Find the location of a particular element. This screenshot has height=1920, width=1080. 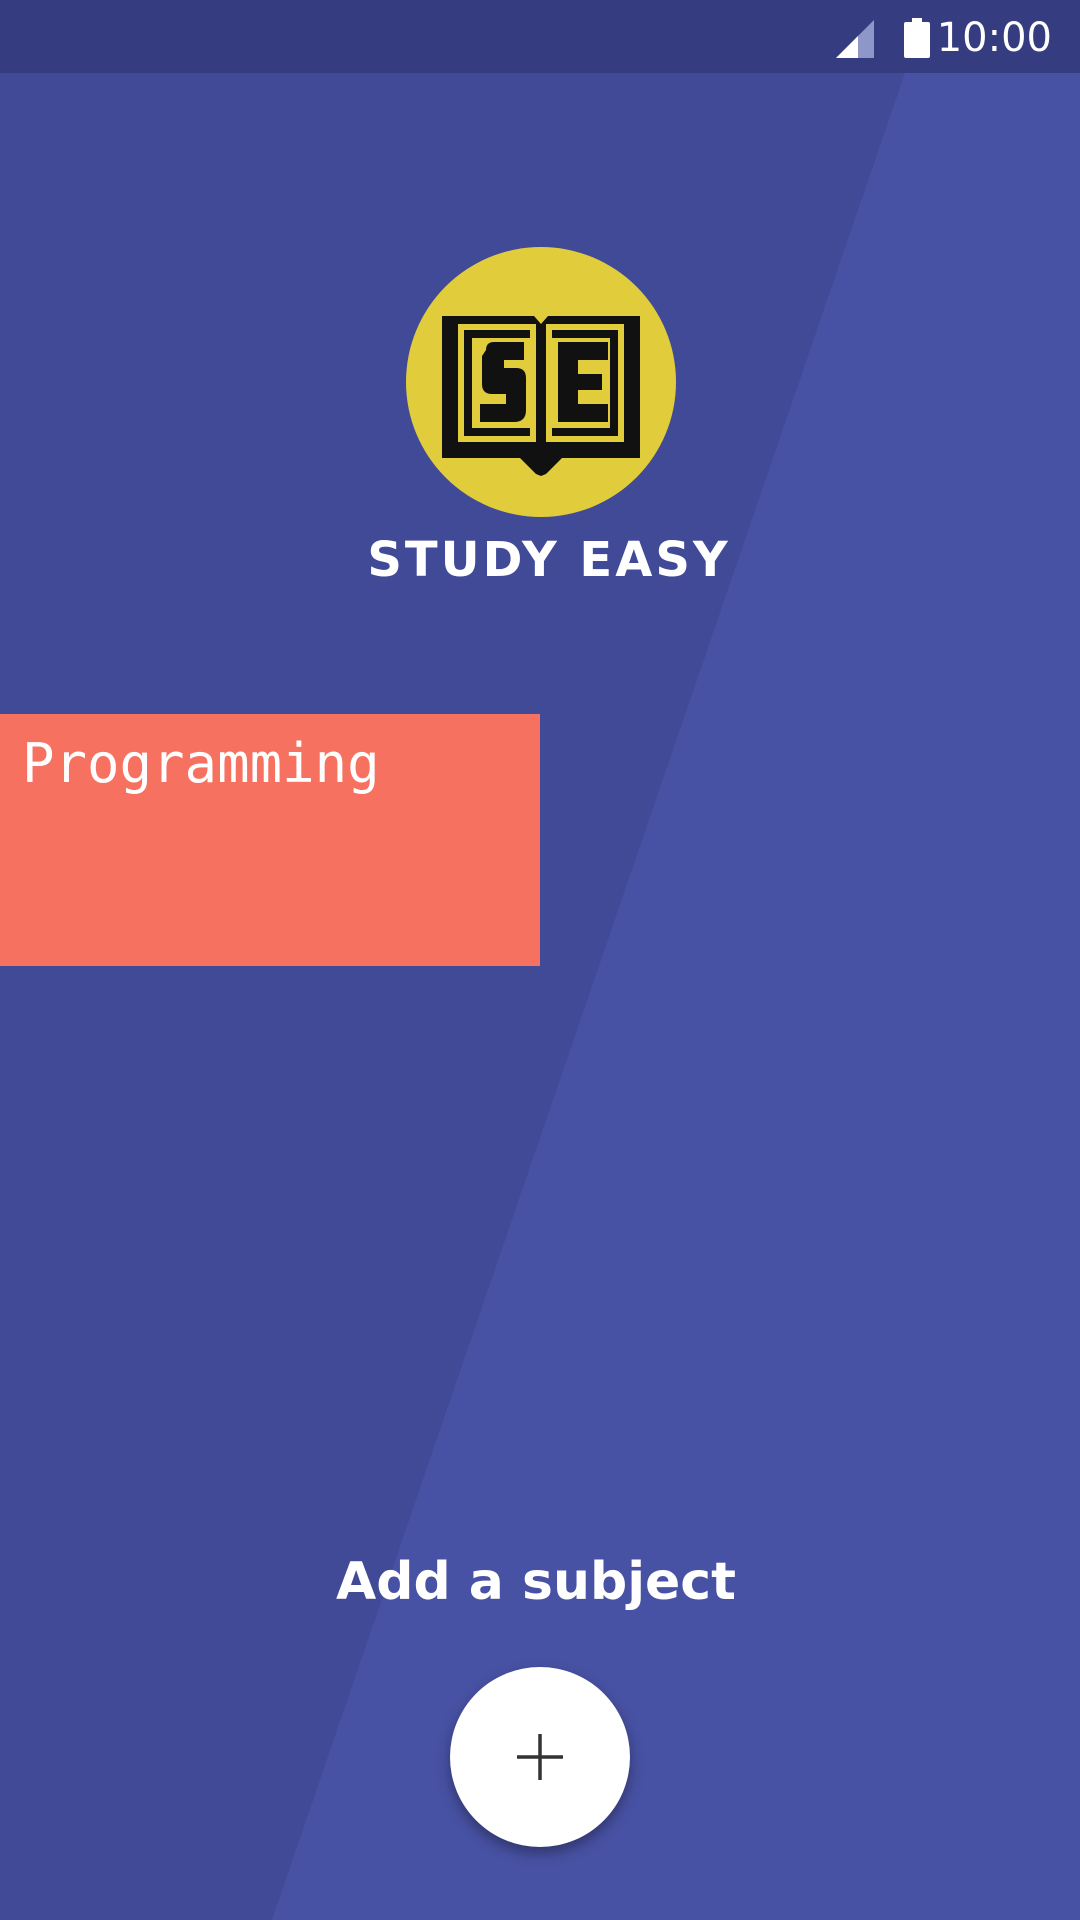

add-subject-button is located at coordinates (540, 1757).